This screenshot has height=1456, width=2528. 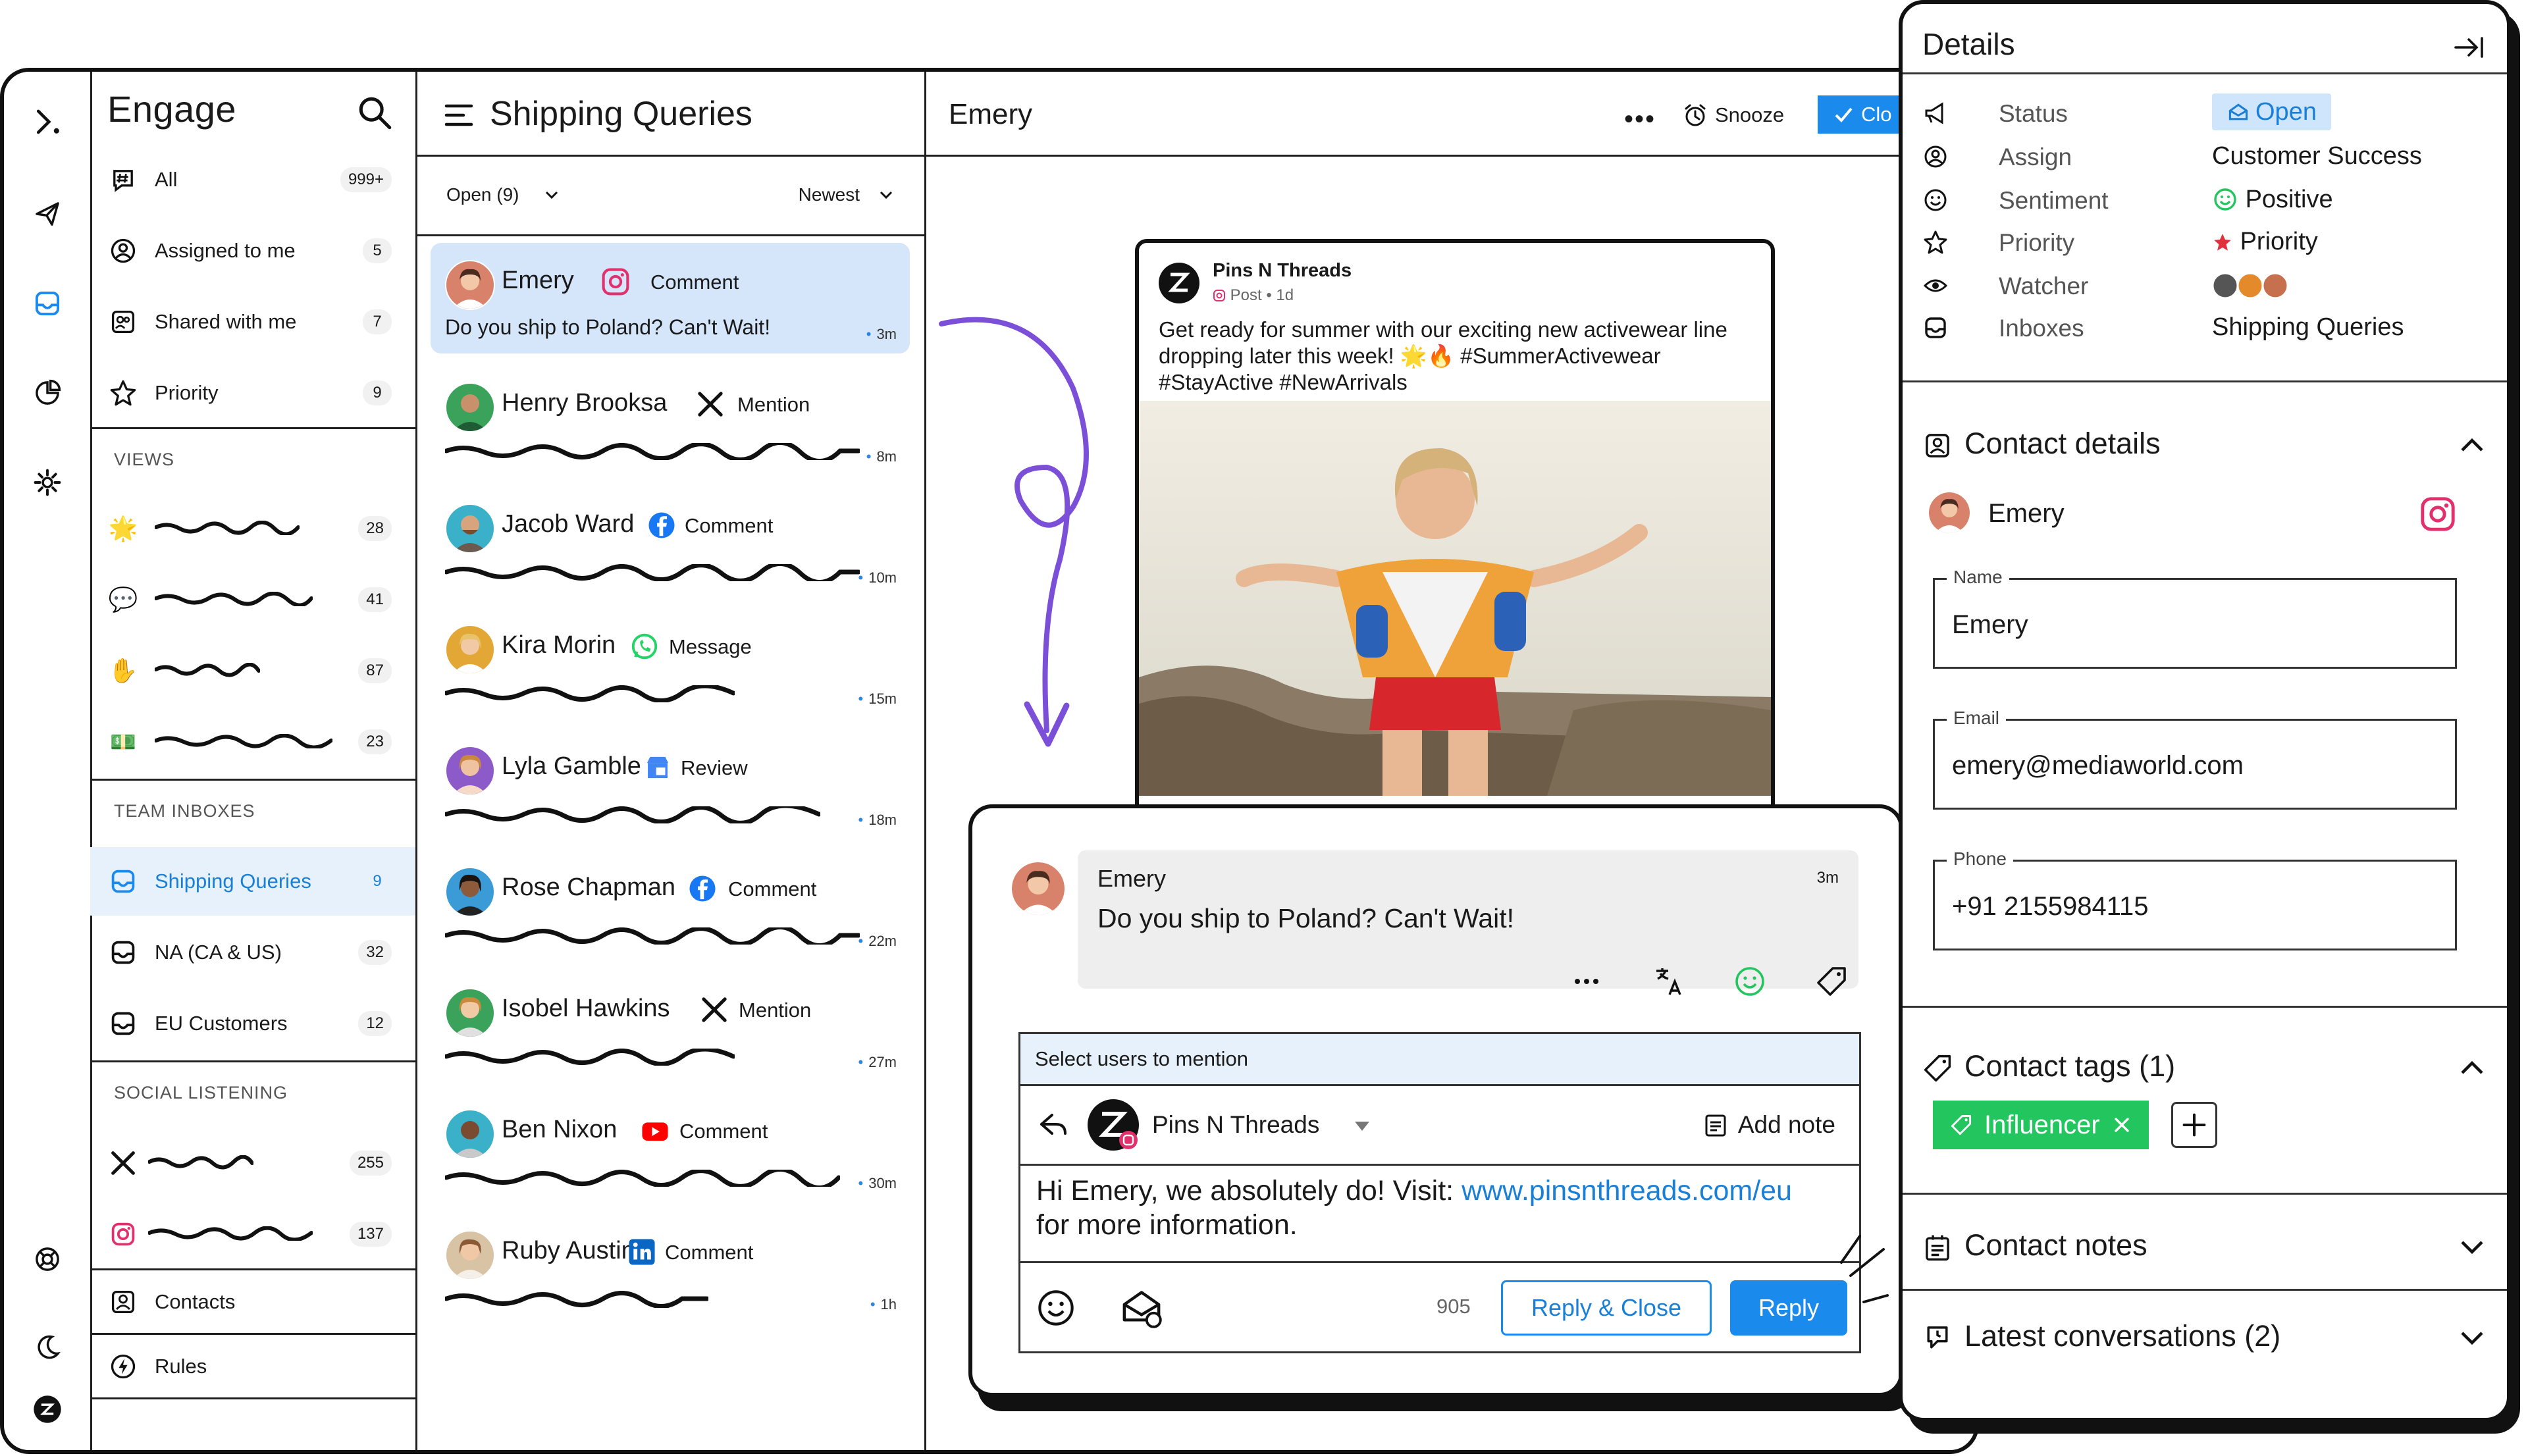 What do you see at coordinates (123, 599) in the screenshot?
I see `view-emoji: 💬` at bounding box center [123, 599].